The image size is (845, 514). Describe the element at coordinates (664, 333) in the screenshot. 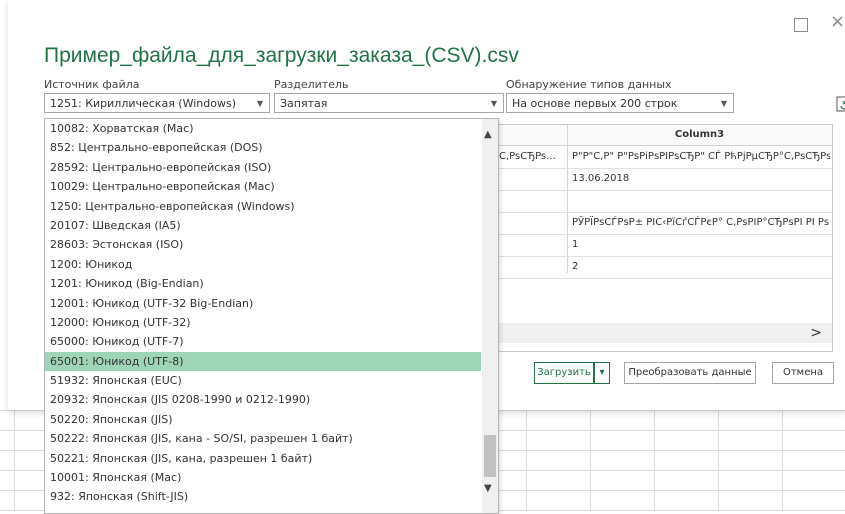

I see `horizontal-scrollbar: >` at that location.